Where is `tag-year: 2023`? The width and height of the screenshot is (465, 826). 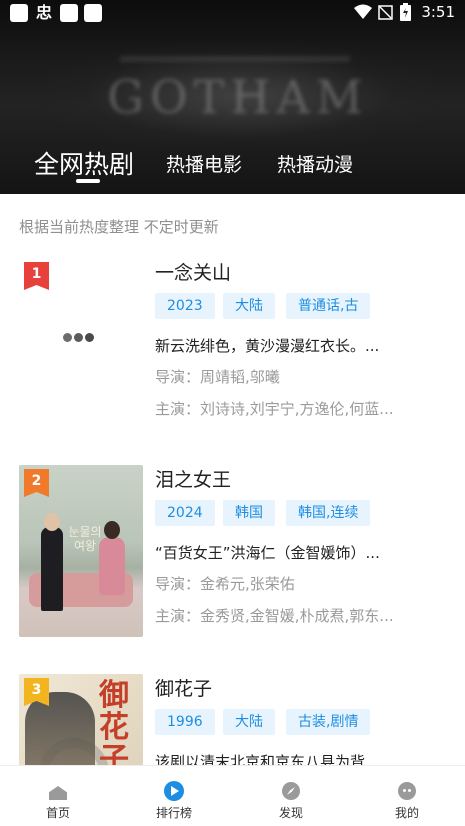 tag-year: 2023 is located at coordinates (185, 306).